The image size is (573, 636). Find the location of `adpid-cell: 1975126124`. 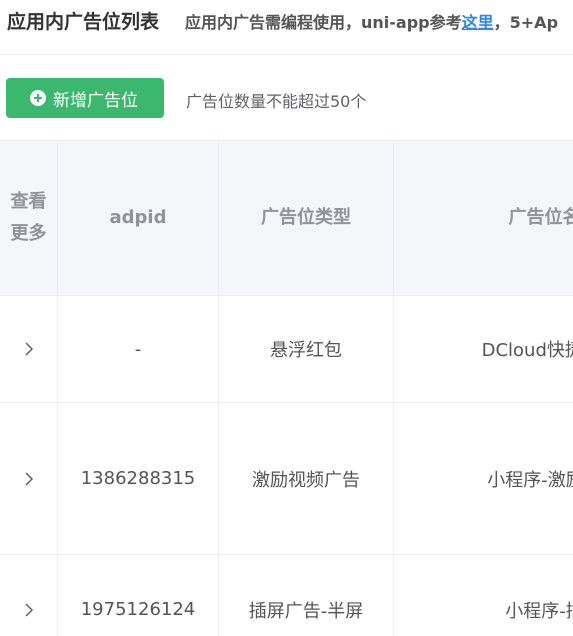

adpid-cell: 1975126124 is located at coordinates (138, 595).